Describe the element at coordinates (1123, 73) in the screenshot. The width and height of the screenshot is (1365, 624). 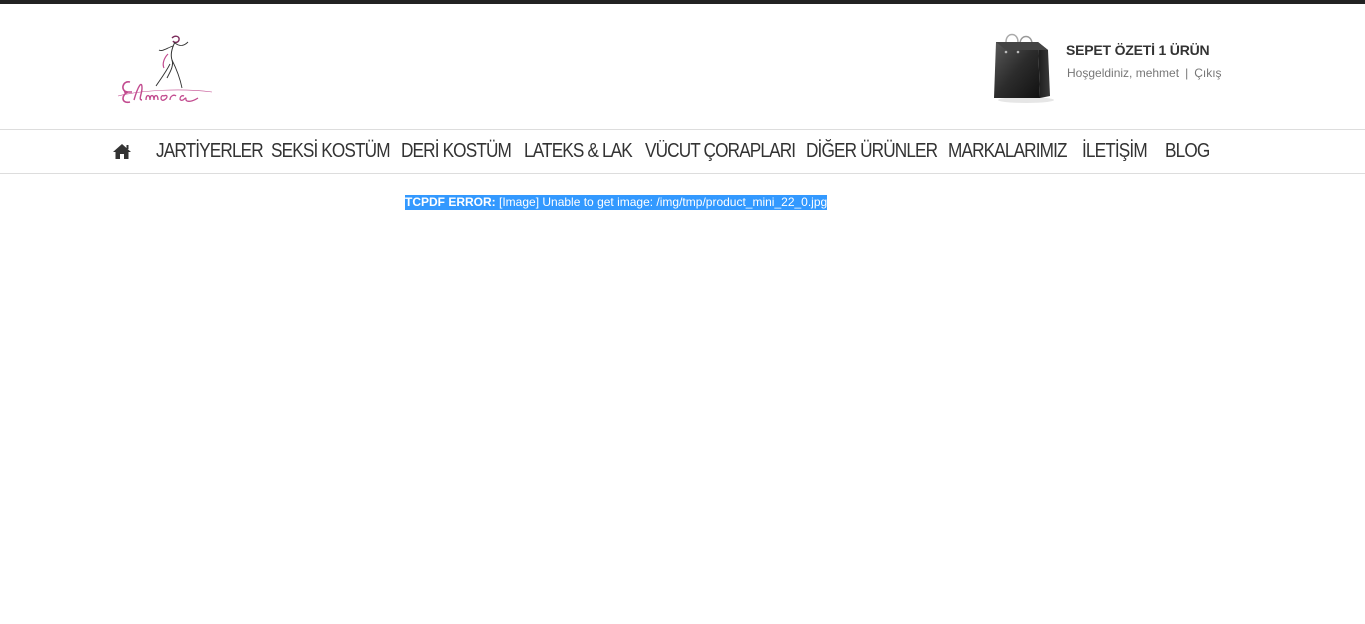
I see `welcome-link: Hoşgeldiniz, mehmet` at that location.